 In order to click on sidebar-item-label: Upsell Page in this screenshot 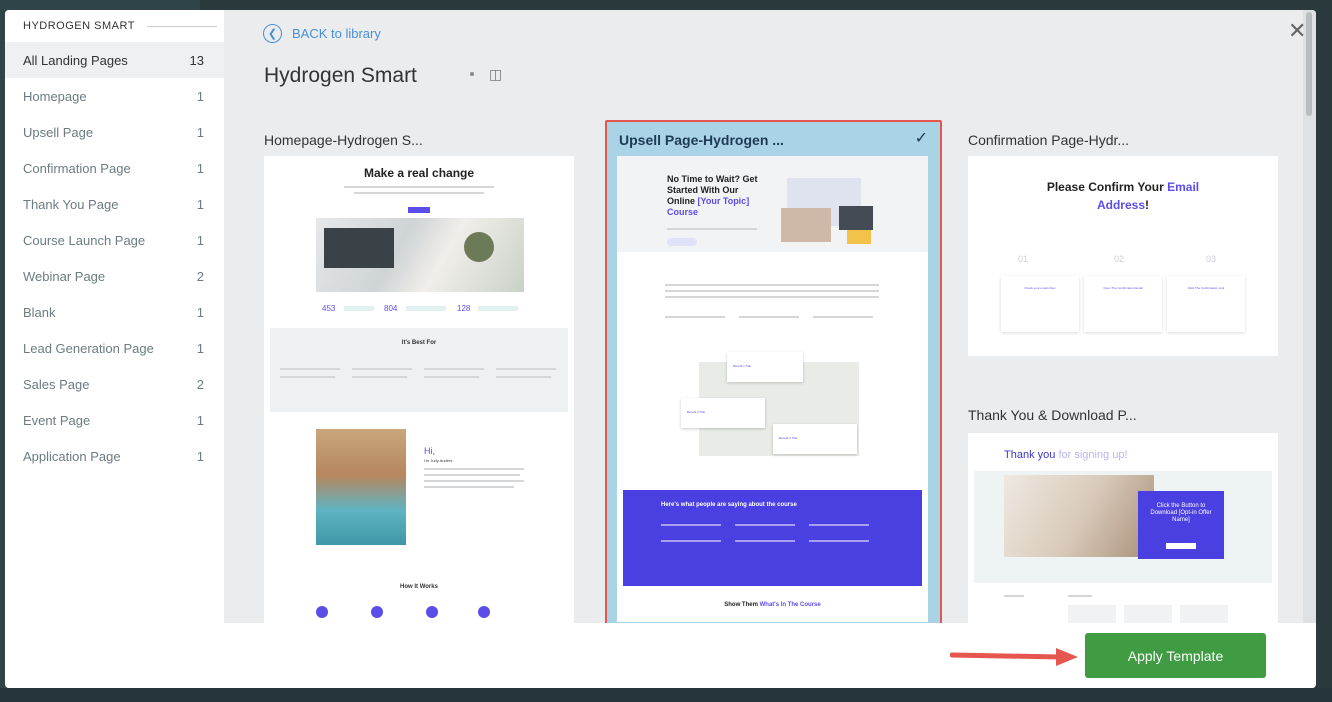, I will do `click(58, 132)`.